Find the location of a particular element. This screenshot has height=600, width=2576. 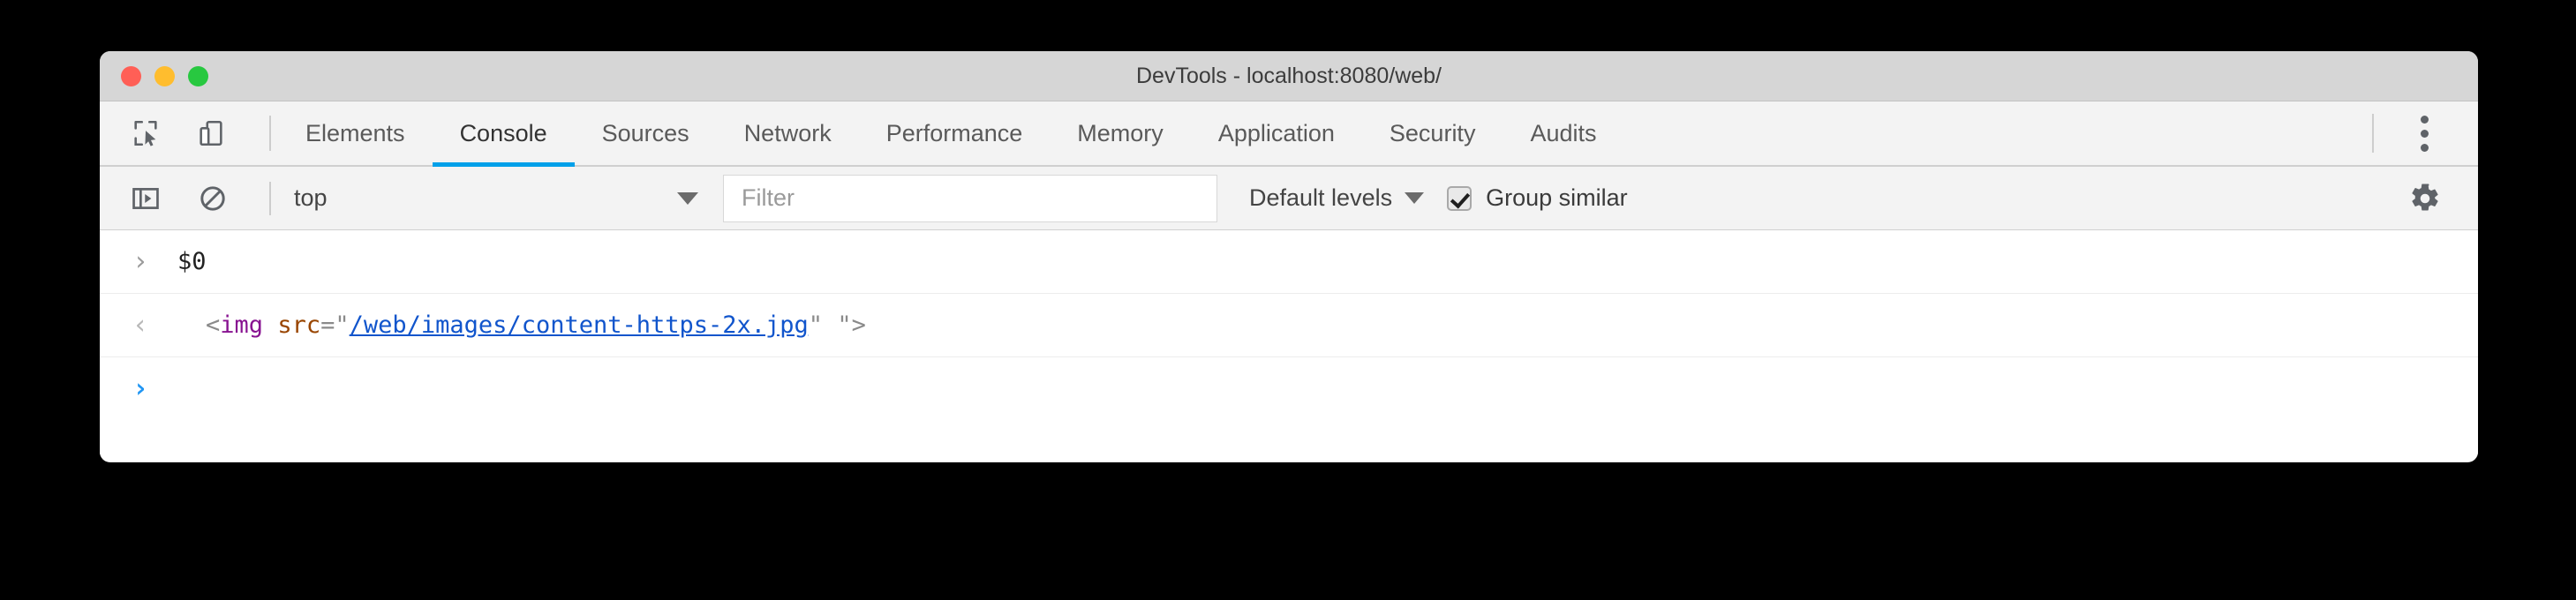

log-levels-selector: Default levels is located at coordinates (1337, 198).